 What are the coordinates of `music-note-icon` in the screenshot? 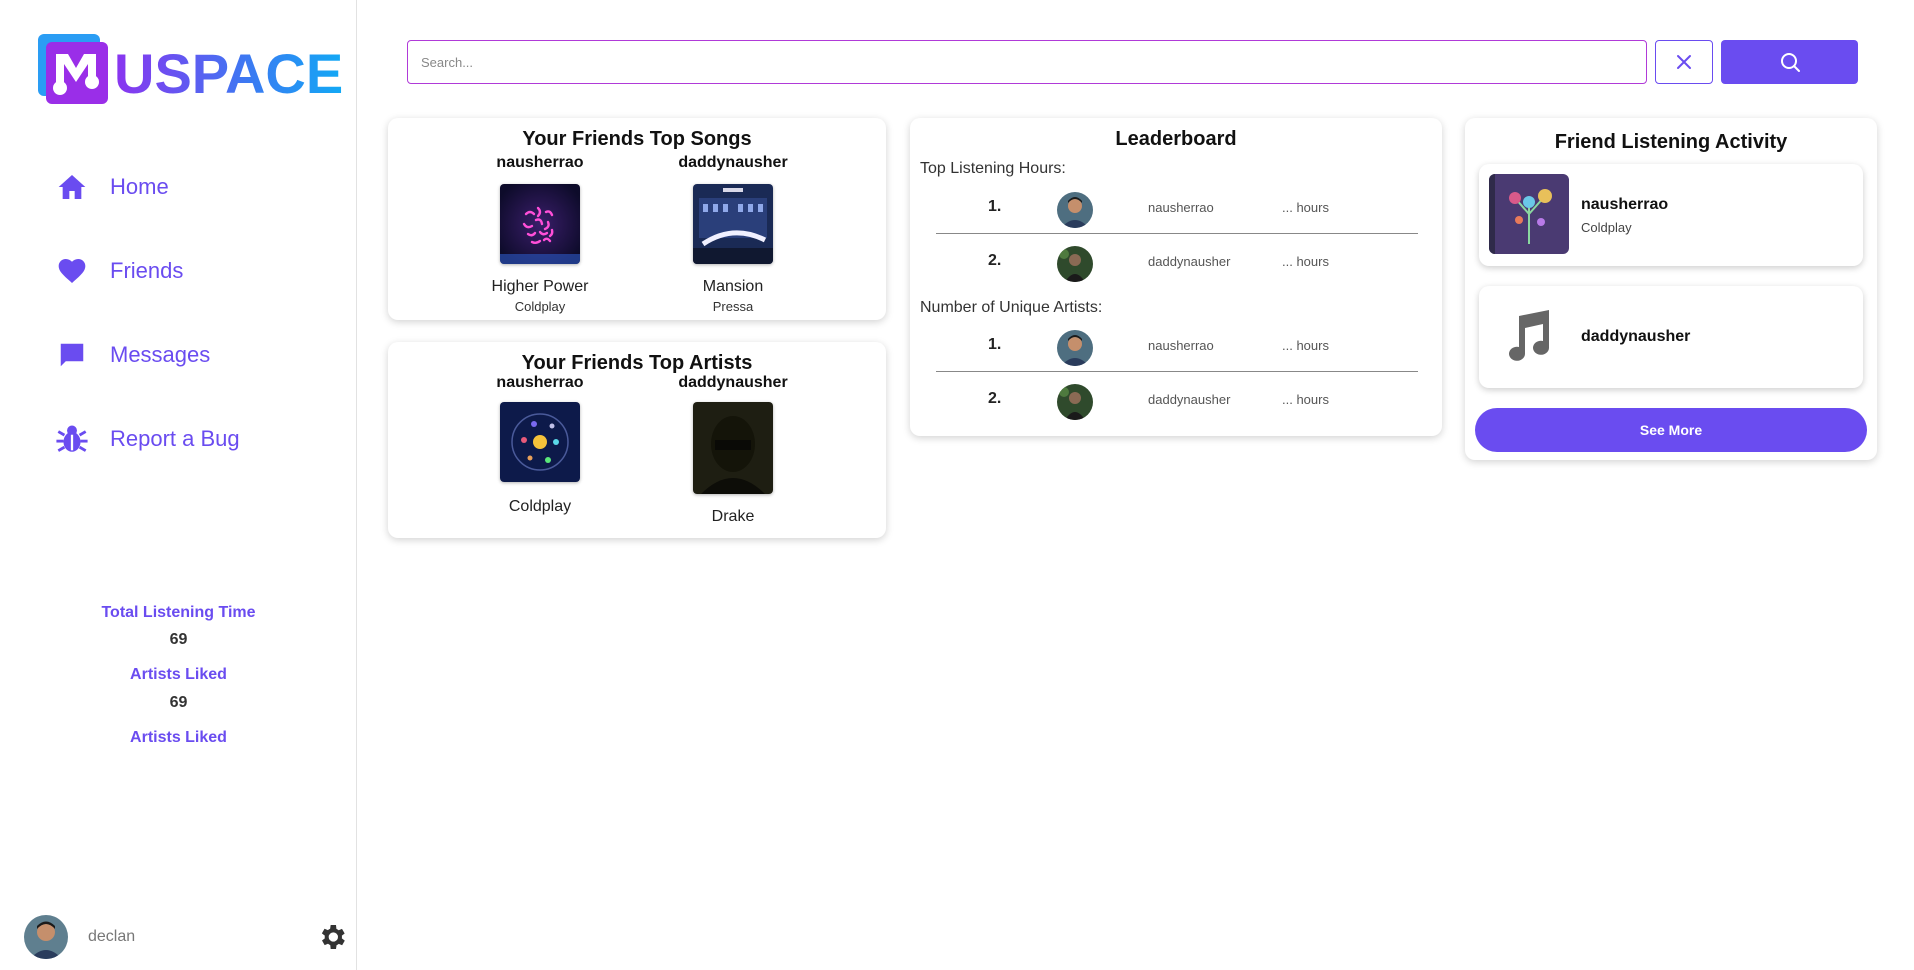 It's located at (1529, 336).